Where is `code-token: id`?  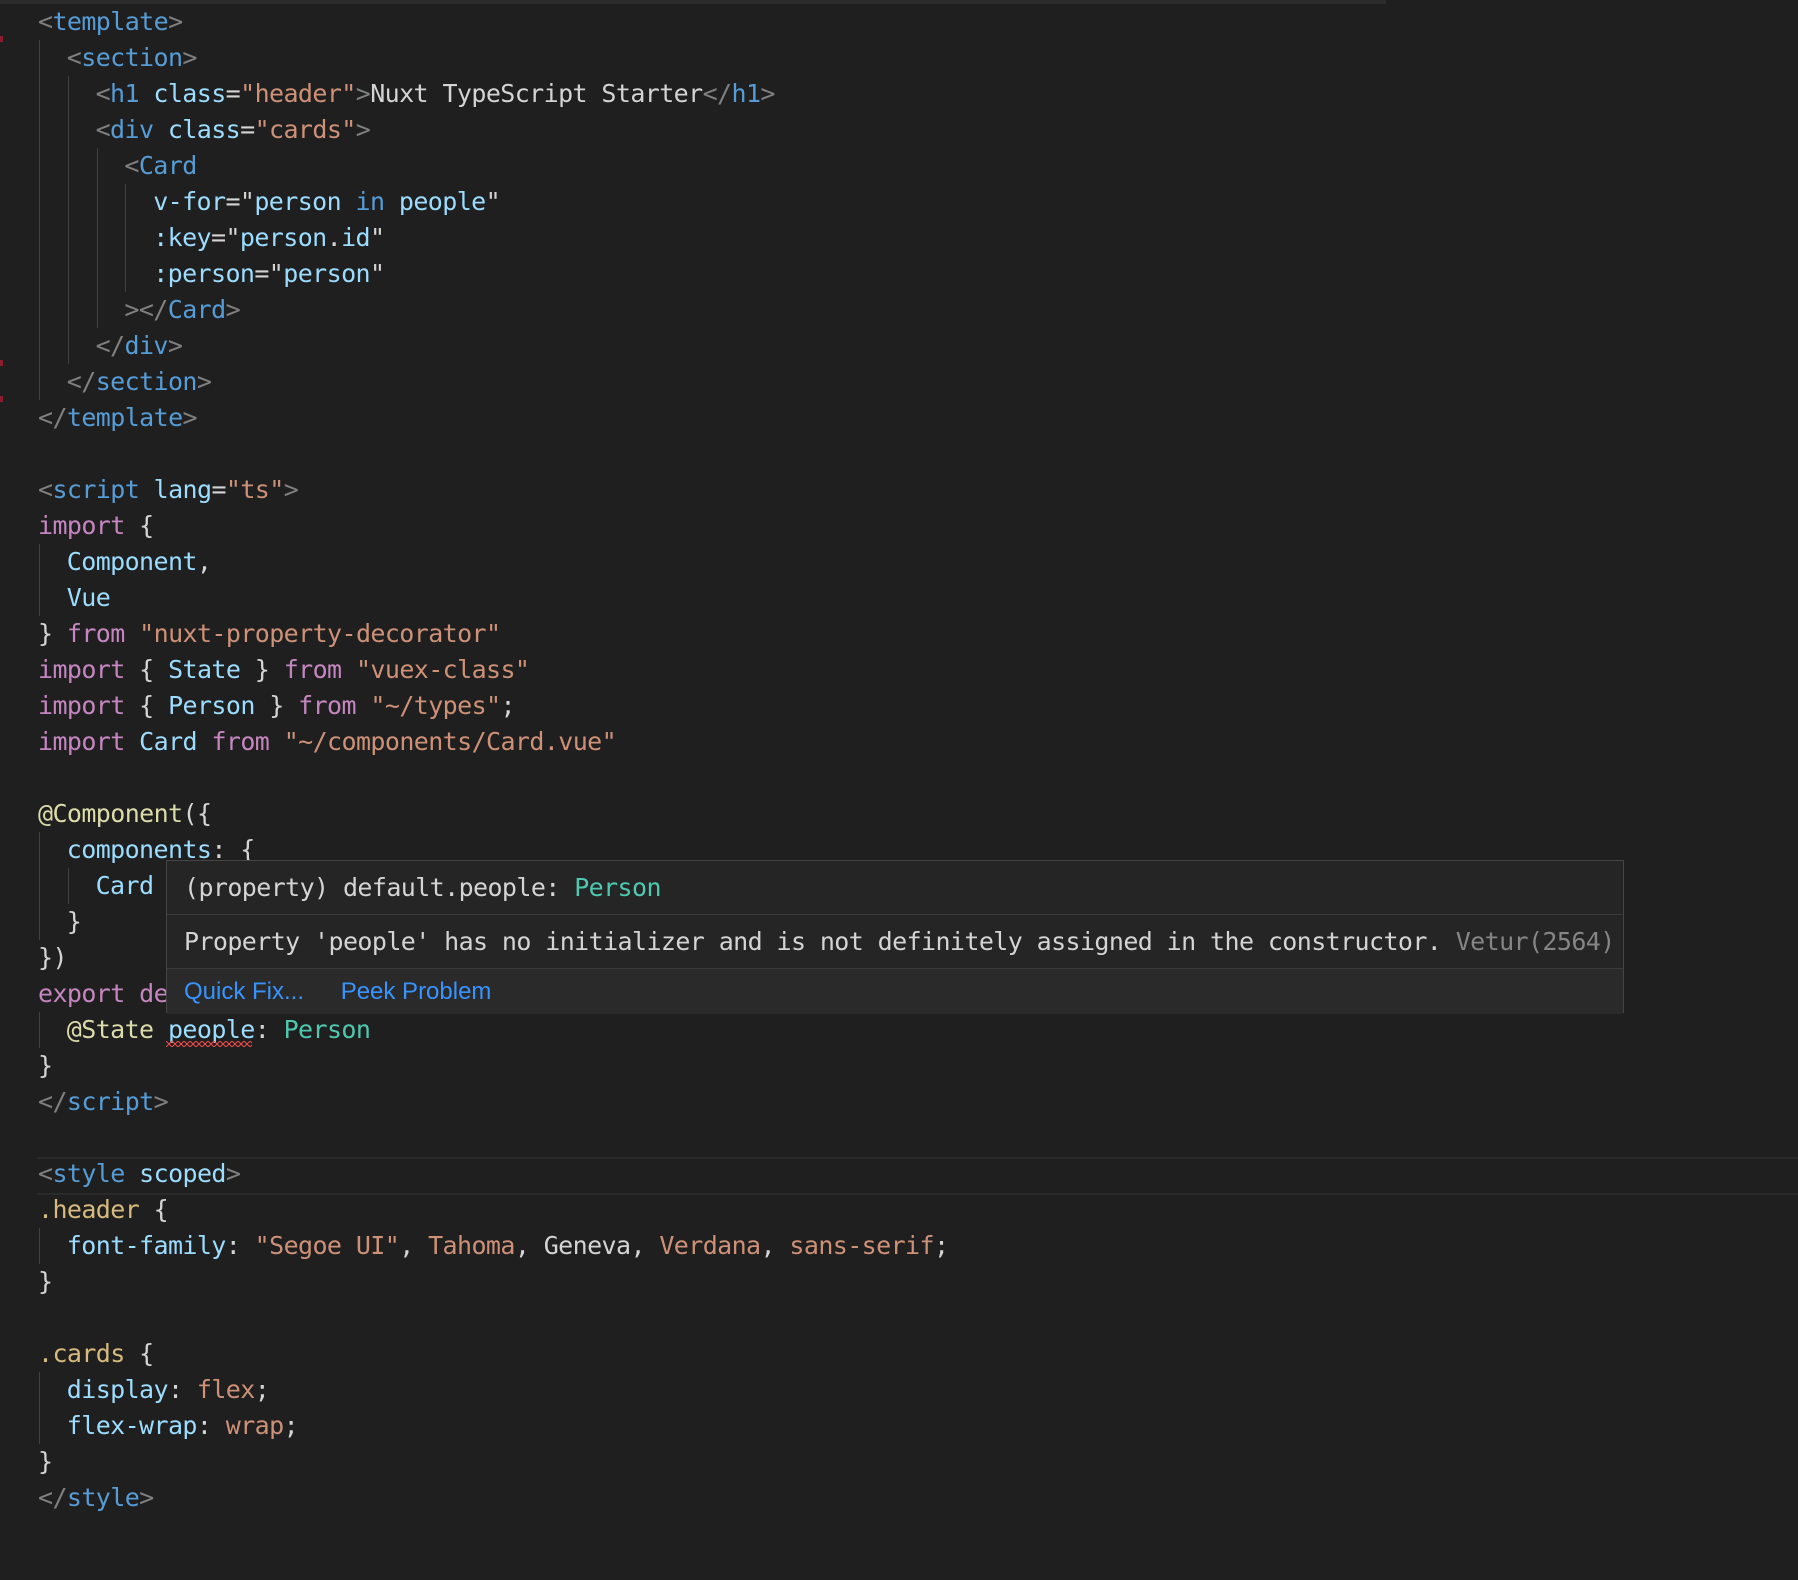 code-token: id is located at coordinates (356, 237).